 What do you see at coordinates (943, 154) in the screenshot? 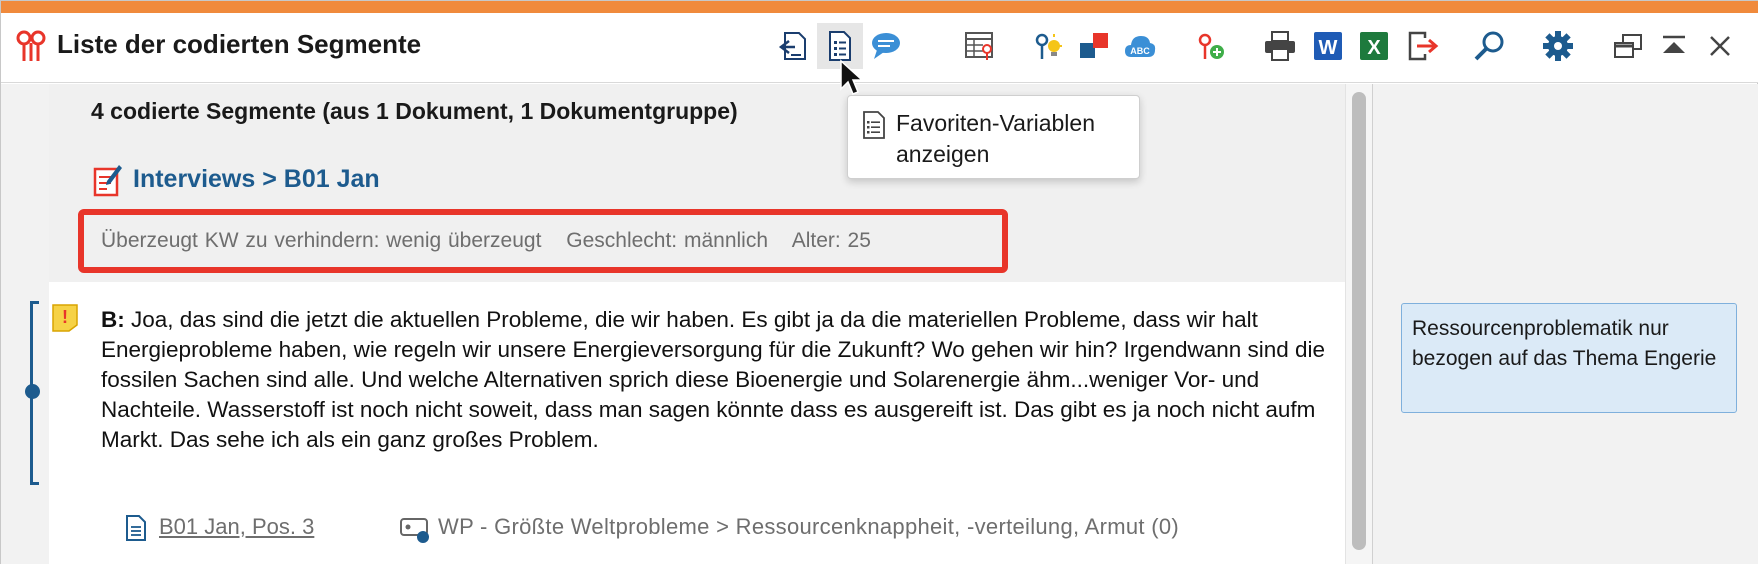
I see `tooltip-line: anzeigen` at bounding box center [943, 154].